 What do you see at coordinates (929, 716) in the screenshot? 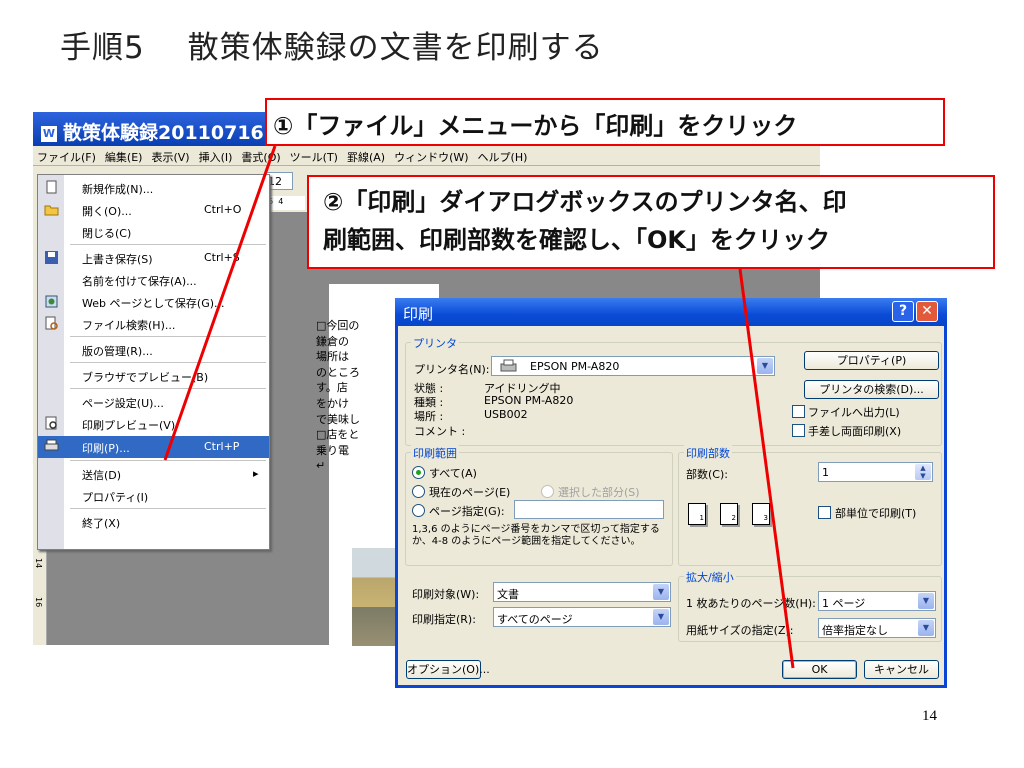
I see `page-number: 14` at bounding box center [929, 716].